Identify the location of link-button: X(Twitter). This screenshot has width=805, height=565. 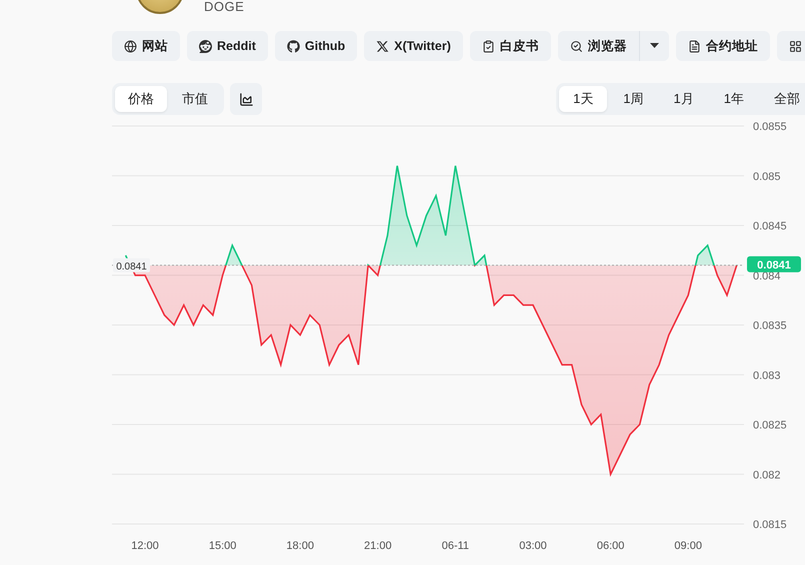
(413, 46).